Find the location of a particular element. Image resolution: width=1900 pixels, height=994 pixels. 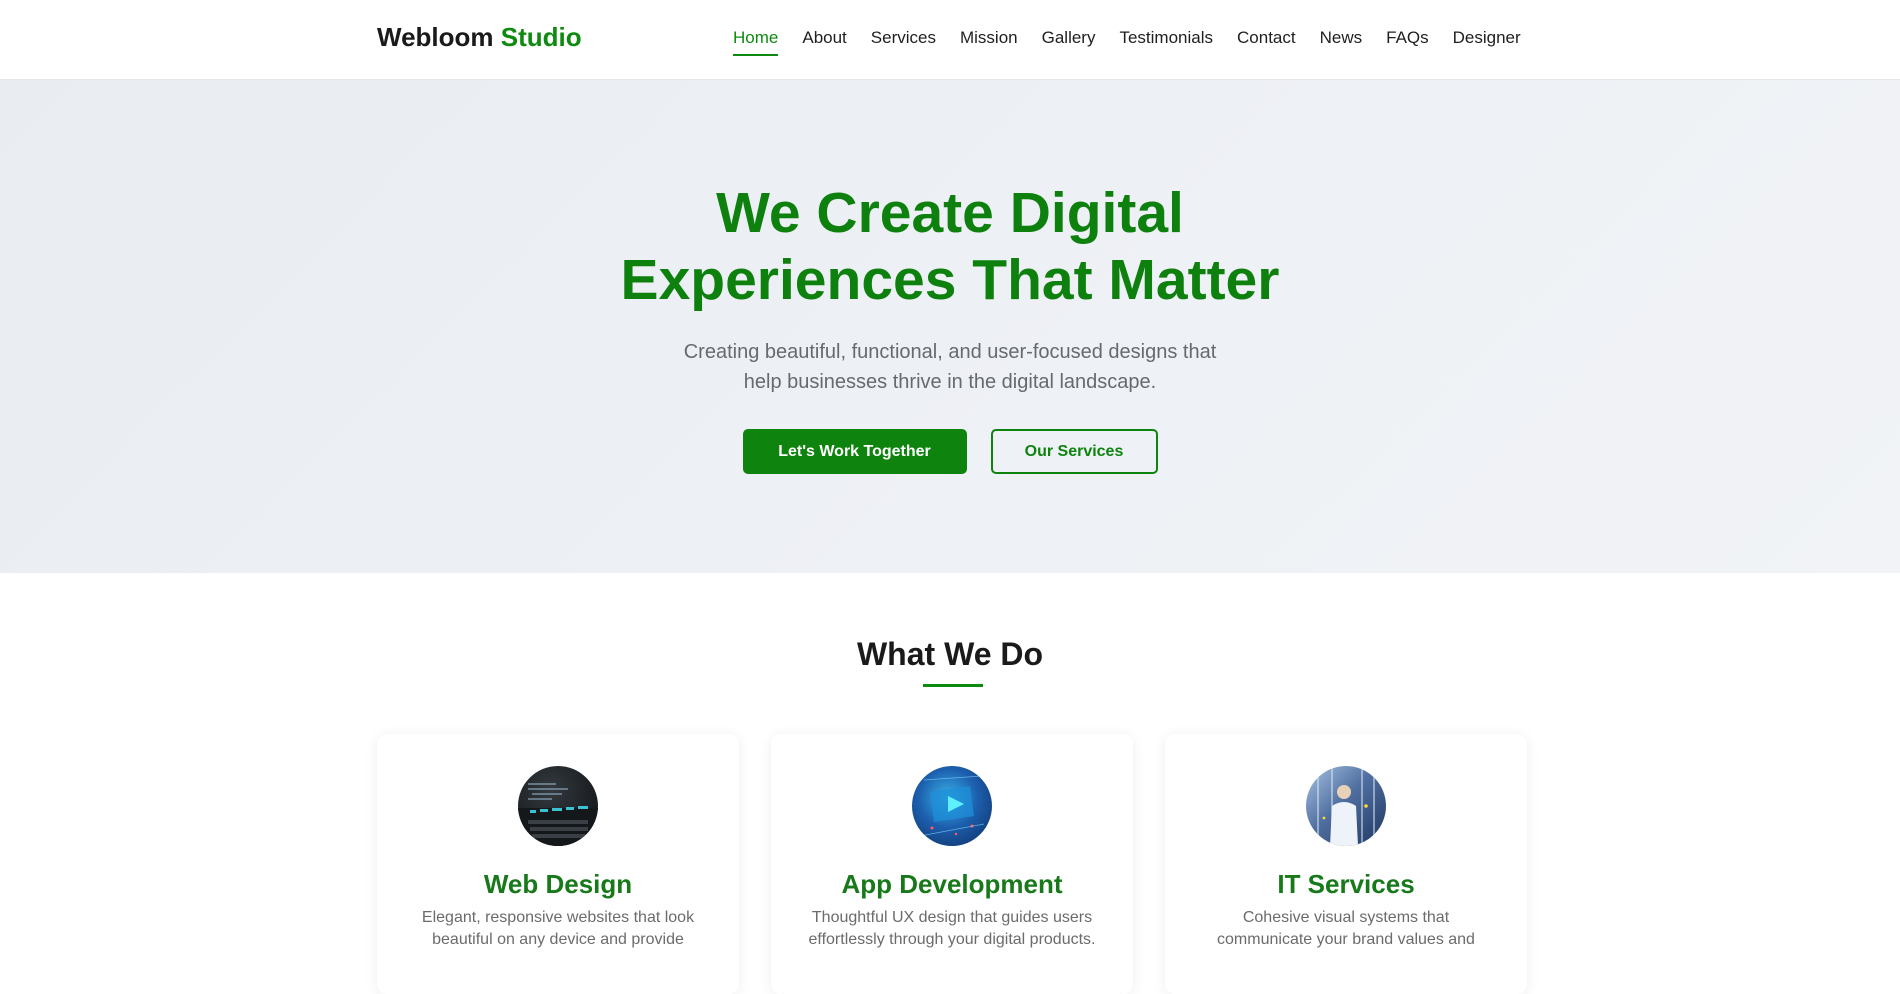

hero-title-line-2: Experiences That Matter is located at coordinates (950, 280).